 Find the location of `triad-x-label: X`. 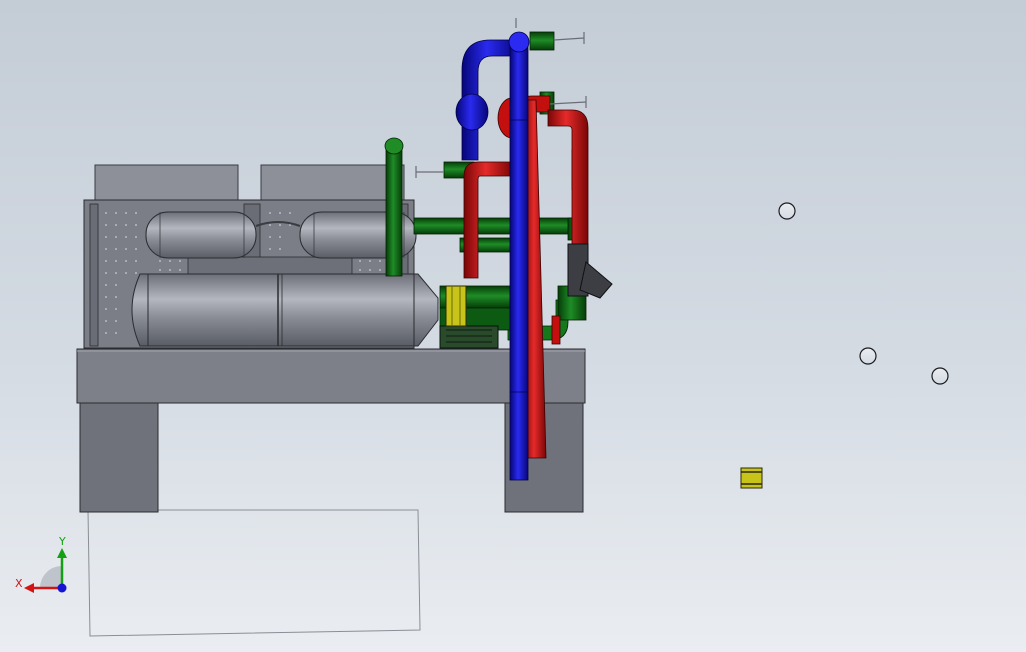

triad-x-label: X is located at coordinates (19, 583).